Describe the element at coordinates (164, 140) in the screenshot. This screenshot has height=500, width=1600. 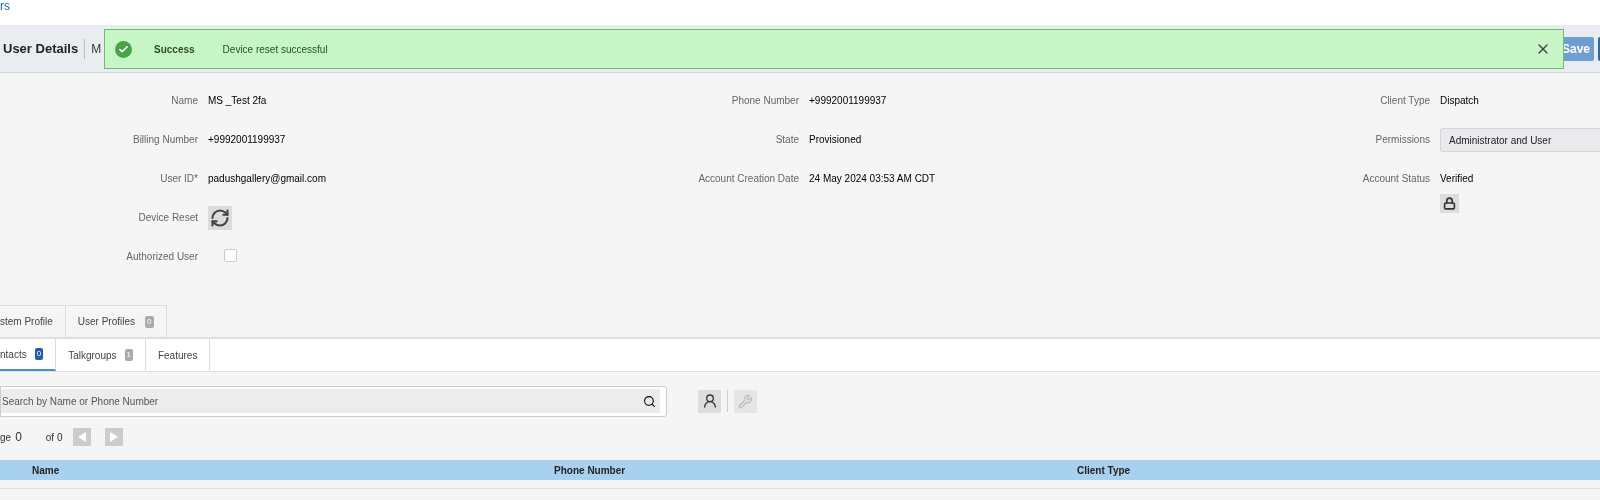
I see `field-label: Billing Number` at that location.